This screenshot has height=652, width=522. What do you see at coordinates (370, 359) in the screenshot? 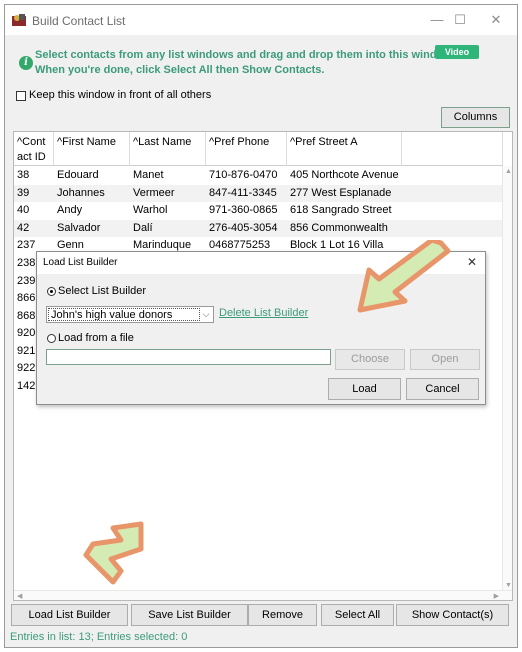
I see `choose-file-button: Choose` at bounding box center [370, 359].